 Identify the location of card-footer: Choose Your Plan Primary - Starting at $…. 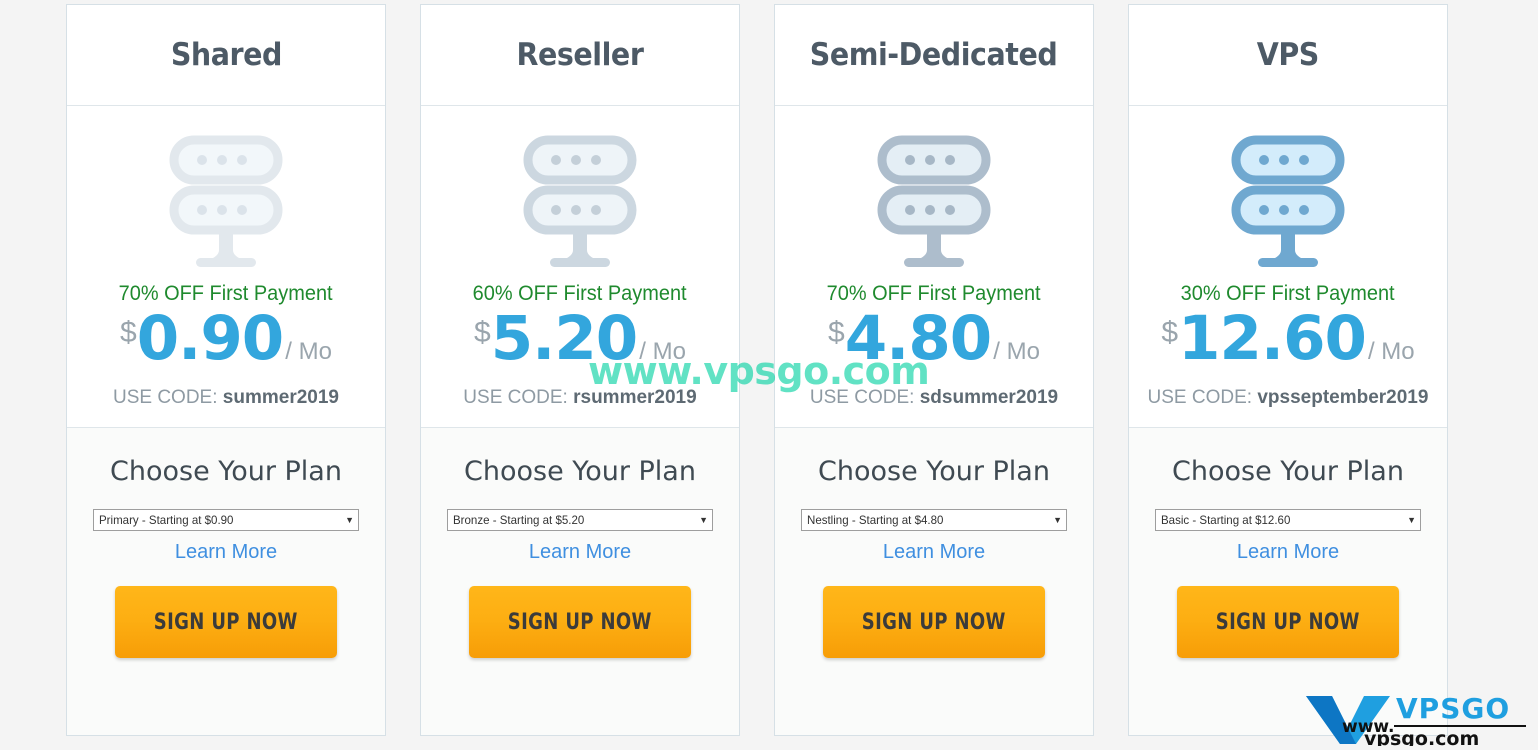
(226, 581).